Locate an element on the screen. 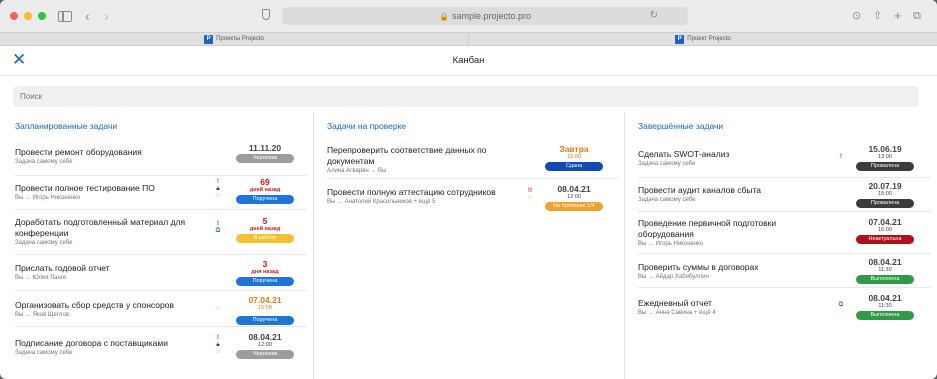  status-badge: На проверке 1/4 is located at coordinates (574, 206).